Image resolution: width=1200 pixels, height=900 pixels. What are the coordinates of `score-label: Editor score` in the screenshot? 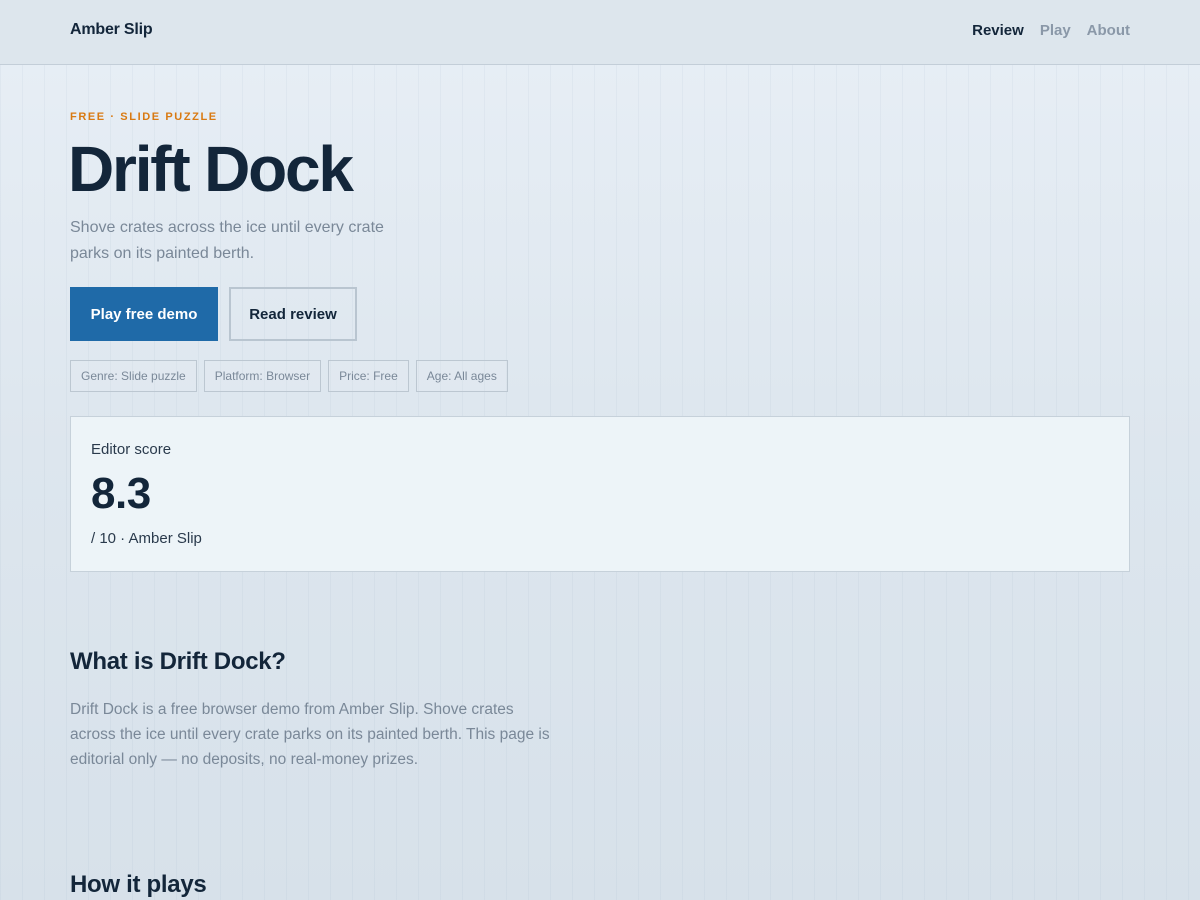 It's located at (131, 449).